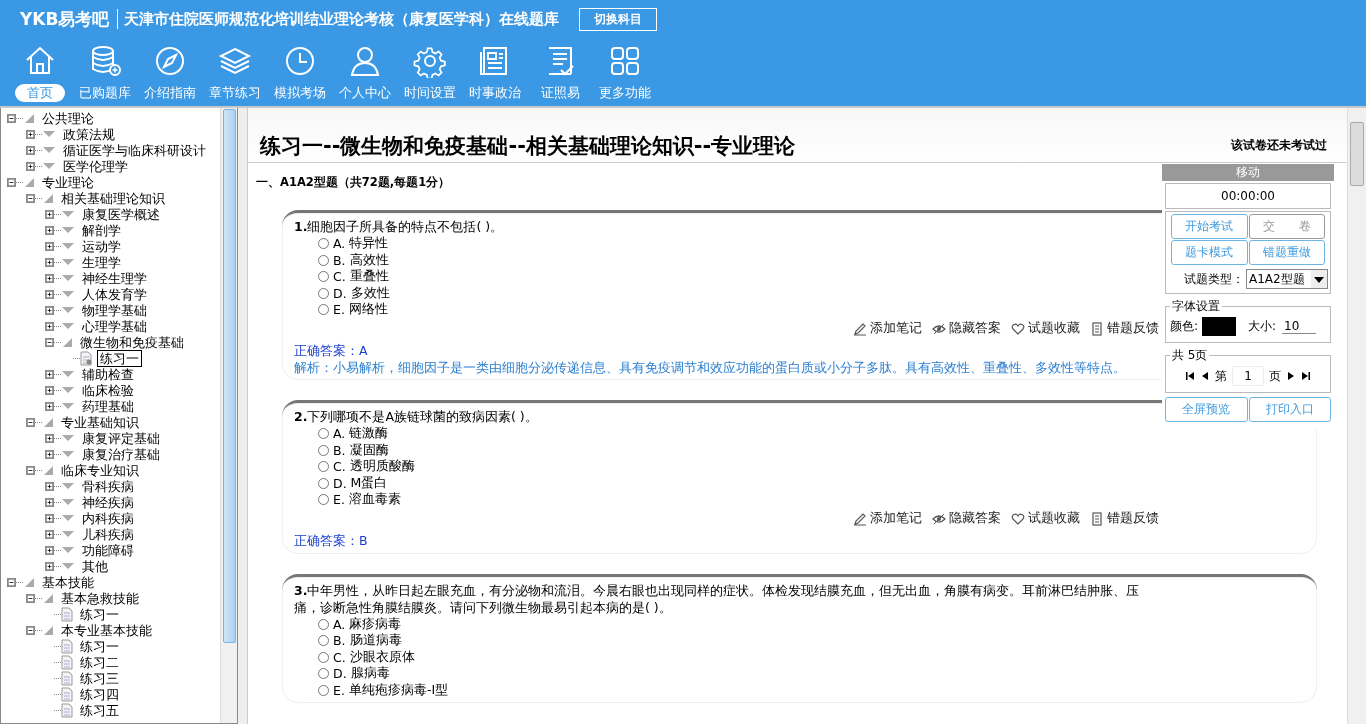  I want to click on tree-item: 内科疾病, so click(108, 518).